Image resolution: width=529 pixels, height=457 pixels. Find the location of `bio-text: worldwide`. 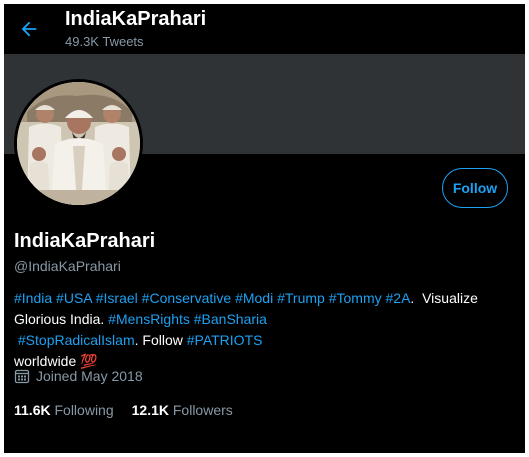

bio-text: worldwide is located at coordinates (47, 361).